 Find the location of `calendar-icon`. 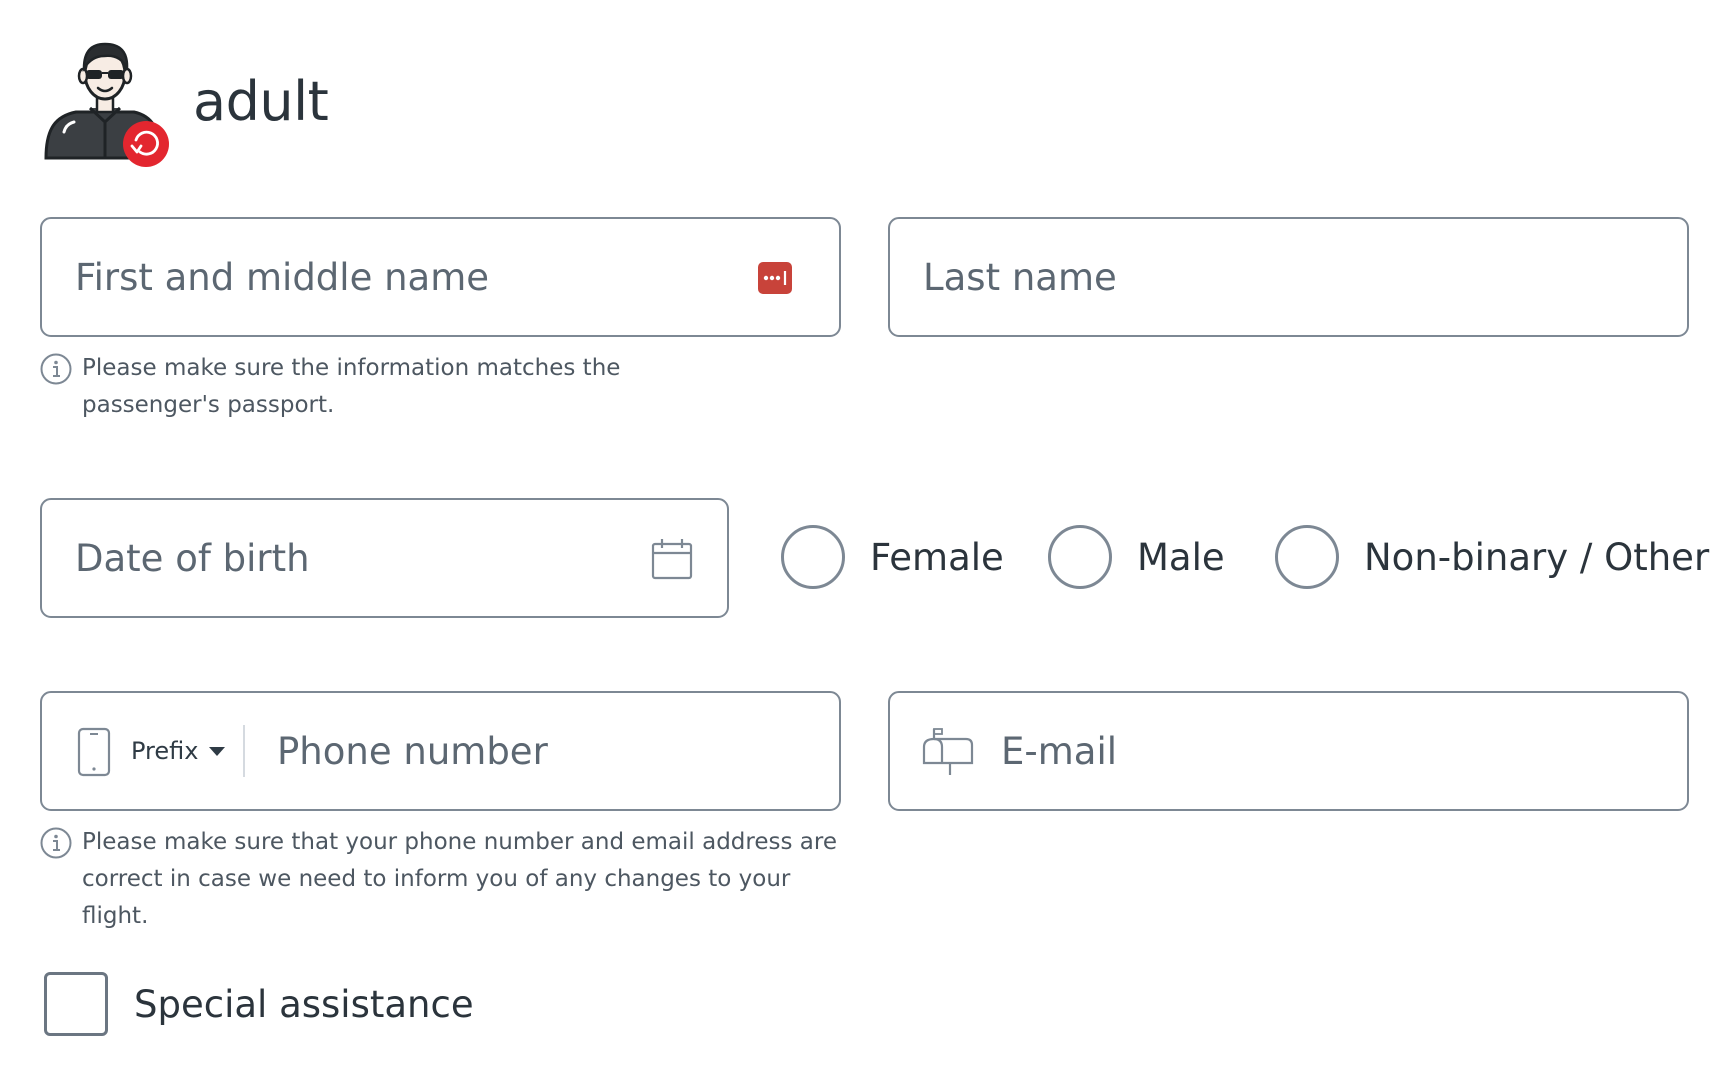

calendar-icon is located at coordinates (672, 559).